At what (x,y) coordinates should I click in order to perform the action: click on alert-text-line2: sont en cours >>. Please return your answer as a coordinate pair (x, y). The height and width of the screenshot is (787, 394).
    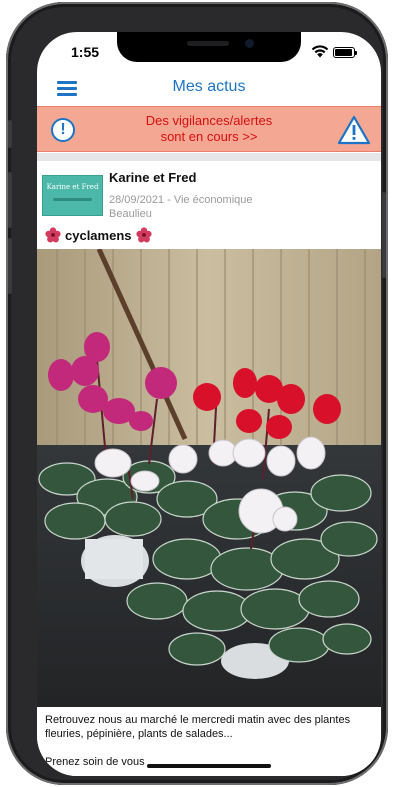
    Looking at the image, I should click on (209, 136).